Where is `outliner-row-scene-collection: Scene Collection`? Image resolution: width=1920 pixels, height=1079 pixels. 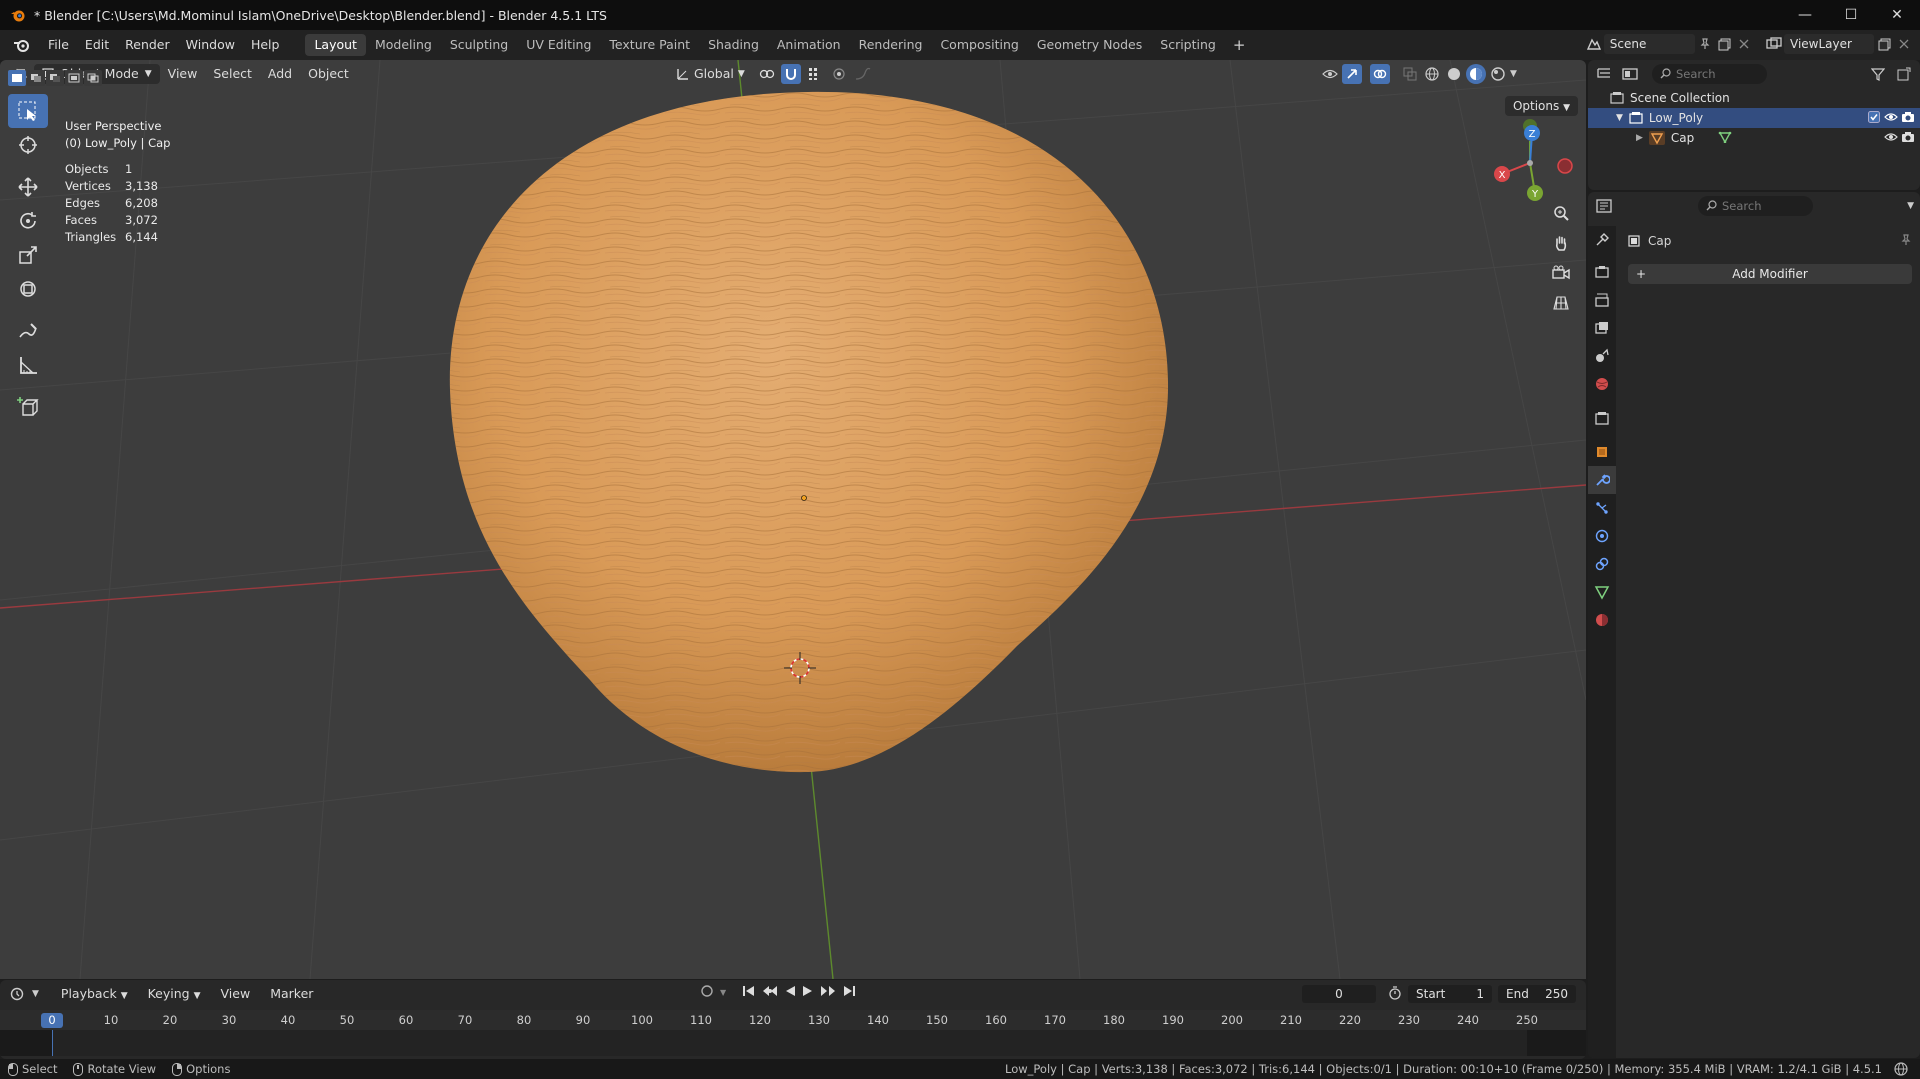
outliner-row-scene-collection: Scene Collection is located at coordinates (1754, 98).